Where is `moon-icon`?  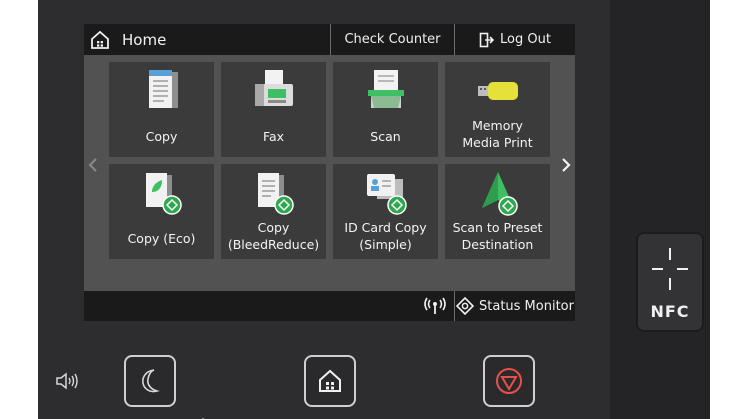
moon-icon is located at coordinates (151, 381).